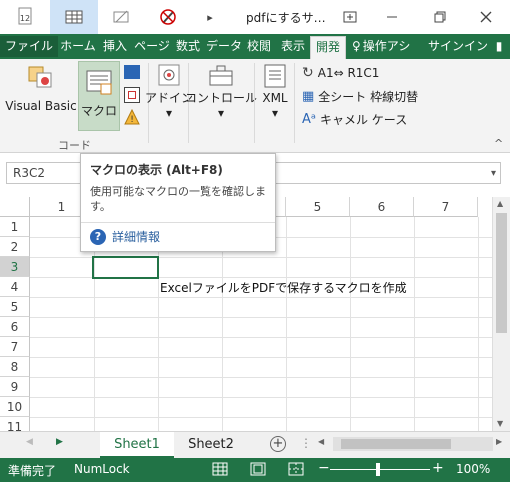 The height and width of the screenshot is (482, 510). I want to click on zoom-slider, so click(380, 469).